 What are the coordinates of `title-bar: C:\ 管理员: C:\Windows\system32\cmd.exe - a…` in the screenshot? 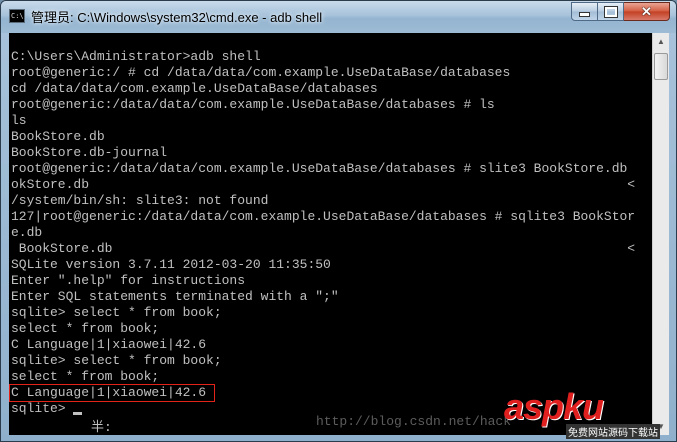 It's located at (338, 17).